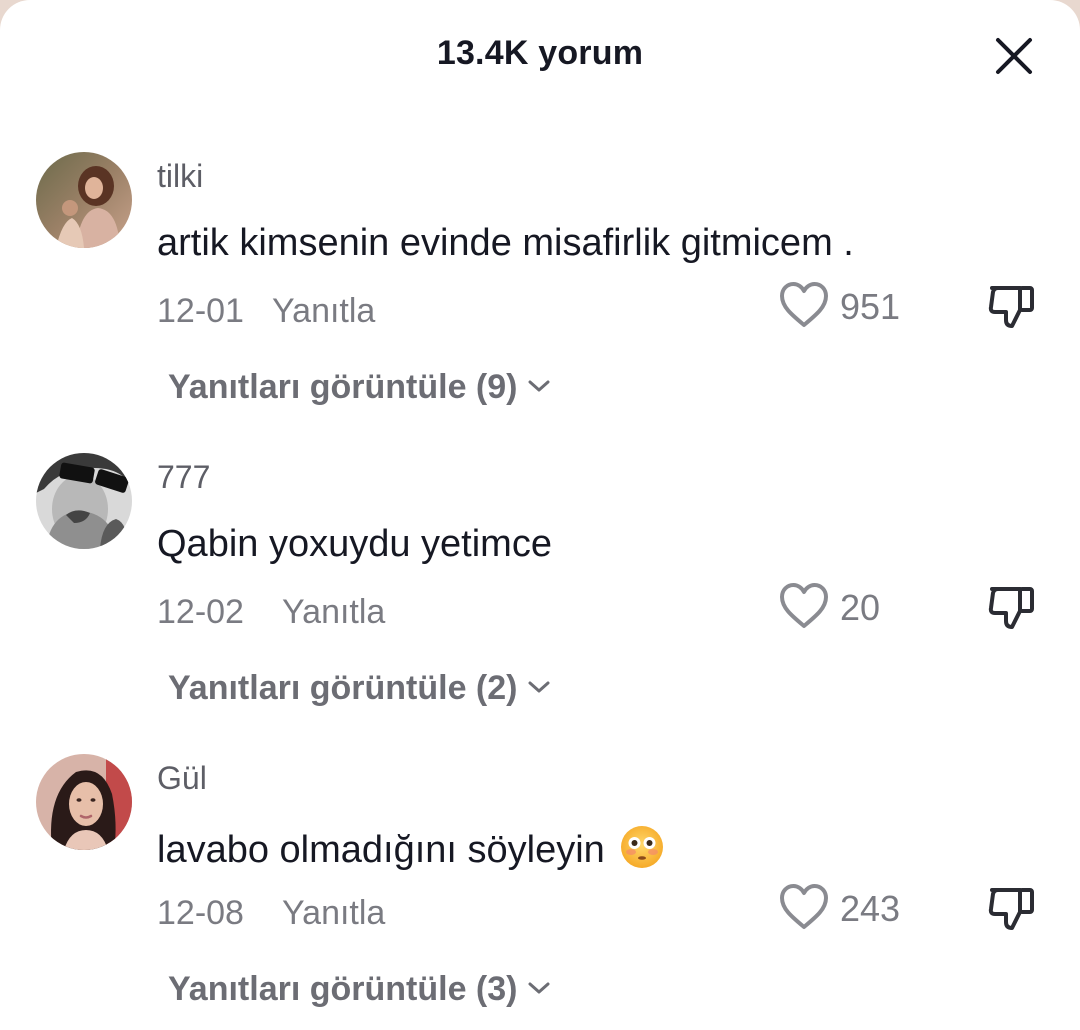 The image size is (1080, 1030). I want to click on comment-date: 12-01, so click(200, 311).